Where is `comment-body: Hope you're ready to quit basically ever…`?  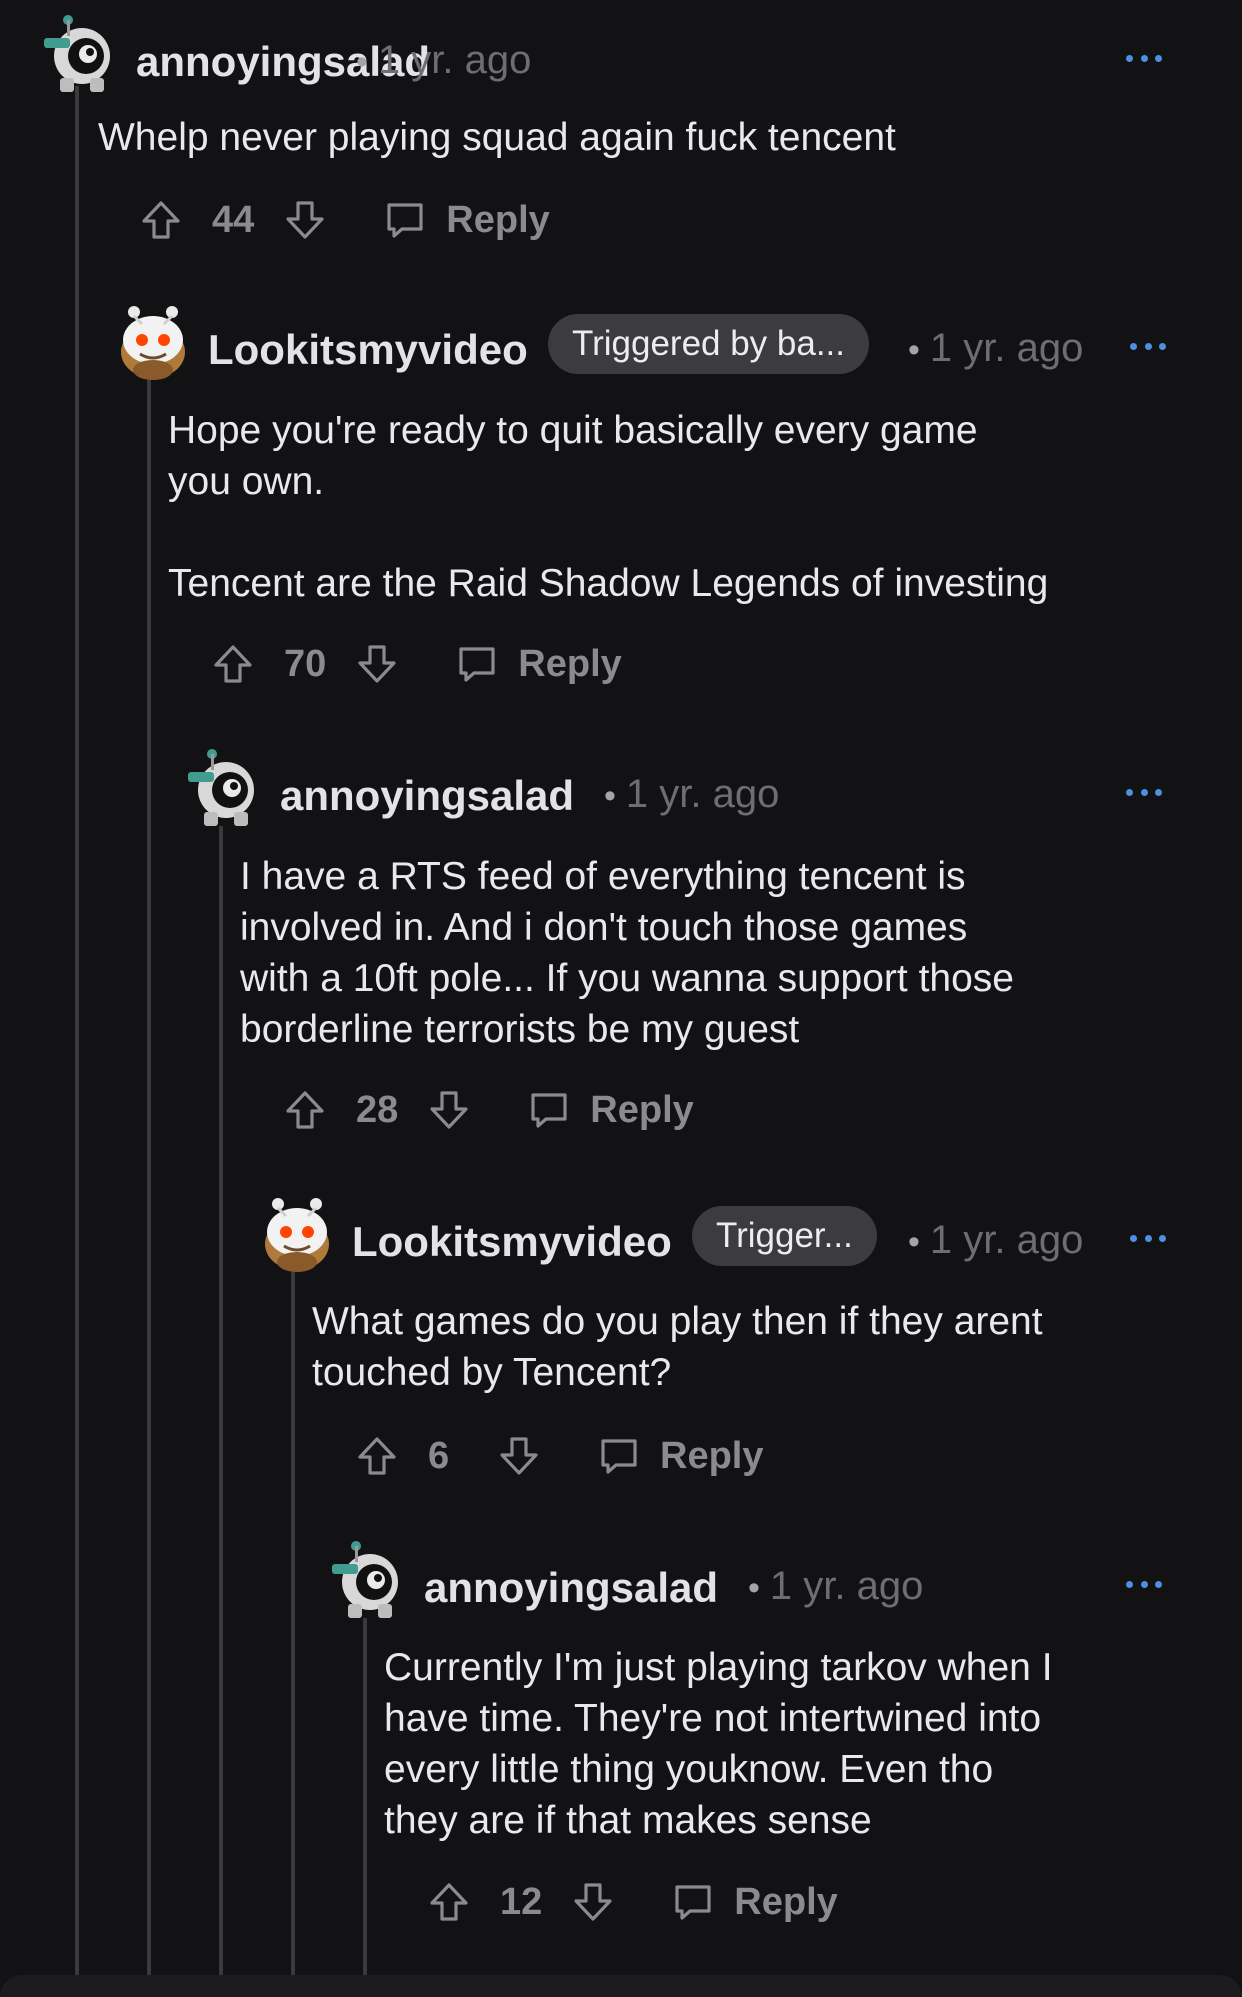 comment-body: Hope you're ready to quit basically ever… is located at coordinates (608, 507).